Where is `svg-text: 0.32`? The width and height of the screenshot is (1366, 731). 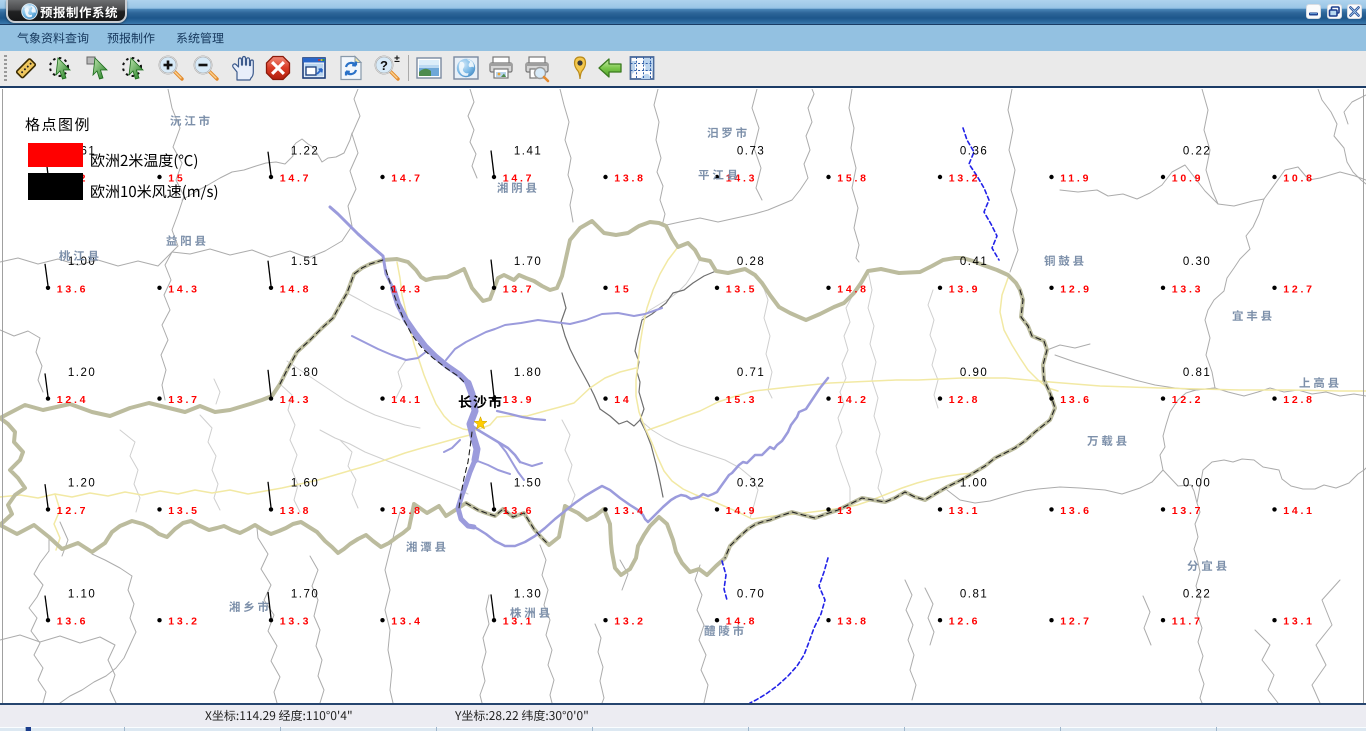 svg-text: 0.32 is located at coordinates (751, 484).